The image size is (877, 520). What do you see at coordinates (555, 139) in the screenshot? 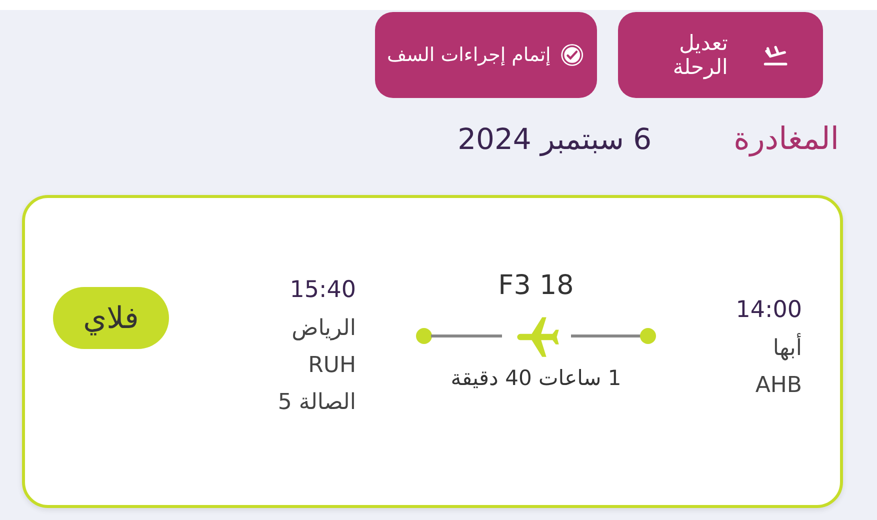
I see `flight-date: 6 سبتمبر 2024` at bounding box center [555, 139].